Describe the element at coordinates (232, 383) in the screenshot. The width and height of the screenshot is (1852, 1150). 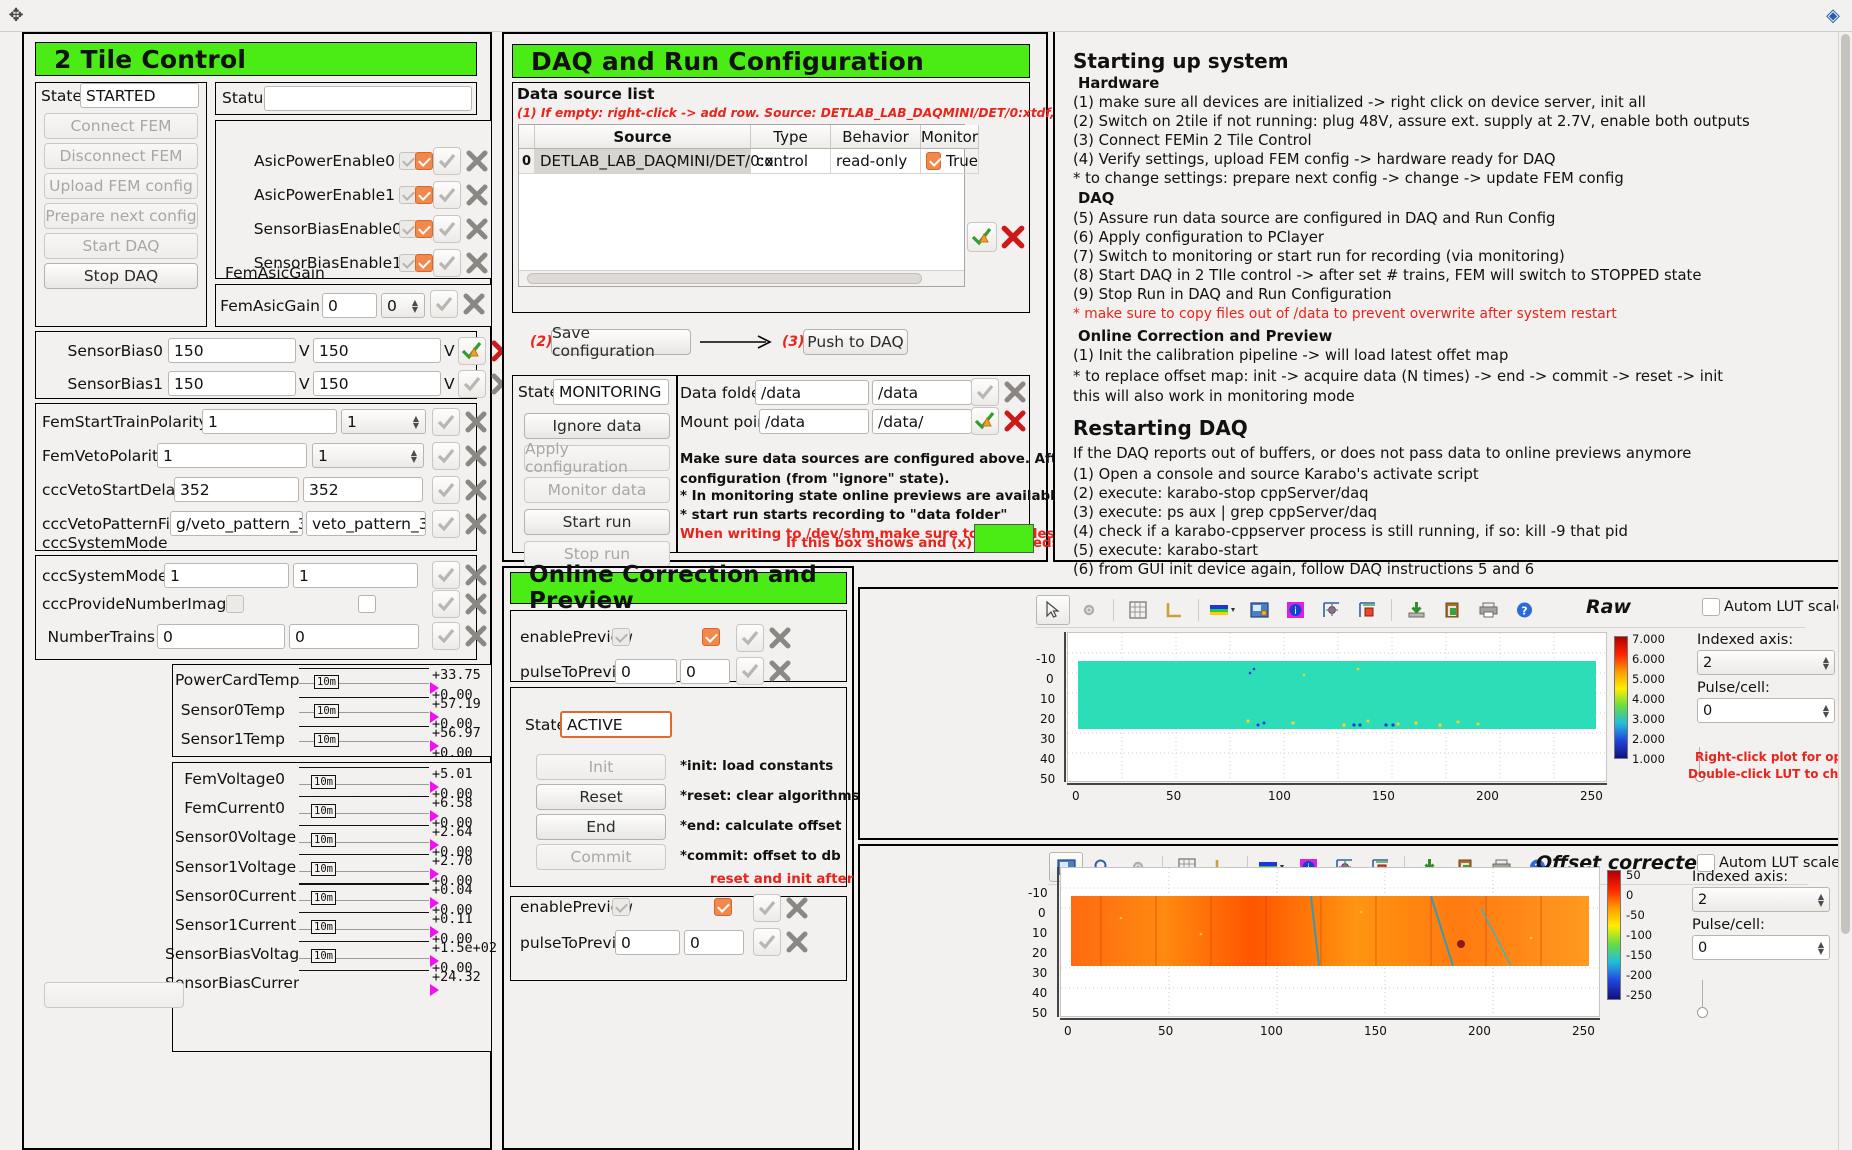
I see `sensor-bias1-value: 150` at that location.